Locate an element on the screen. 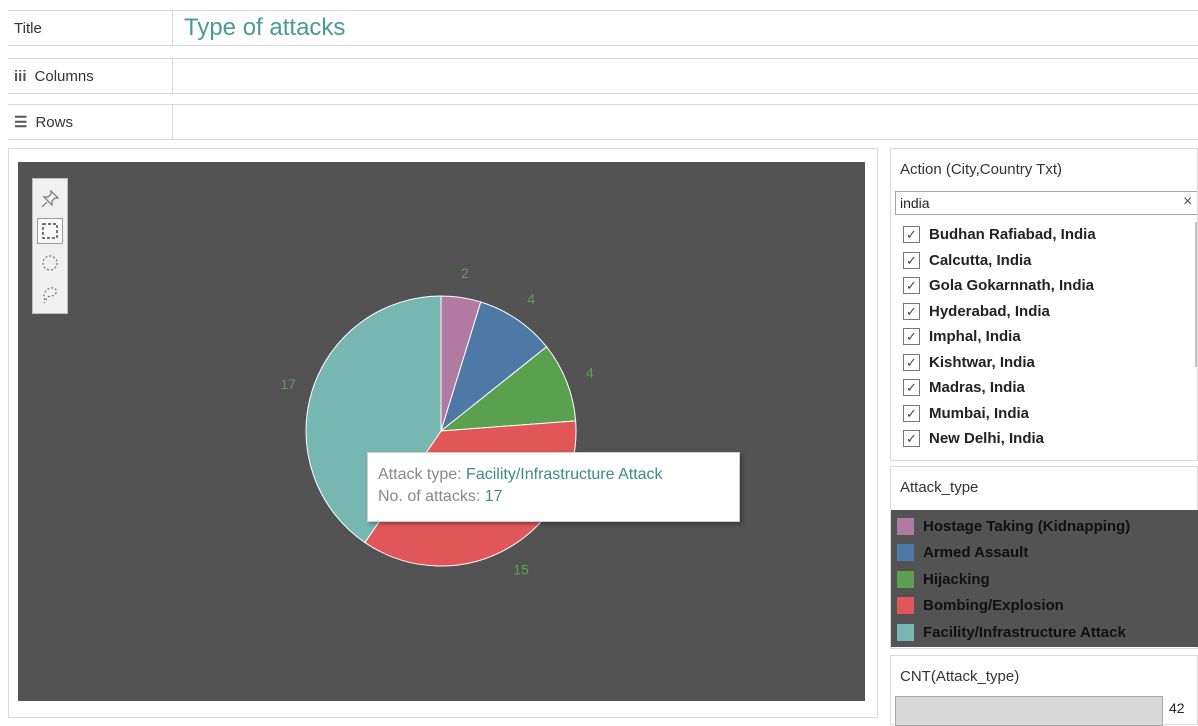 The height and width of the screenshot is (726, 1198). filter-item: ✓ Imphal, India is located at coordinates (999, 337).